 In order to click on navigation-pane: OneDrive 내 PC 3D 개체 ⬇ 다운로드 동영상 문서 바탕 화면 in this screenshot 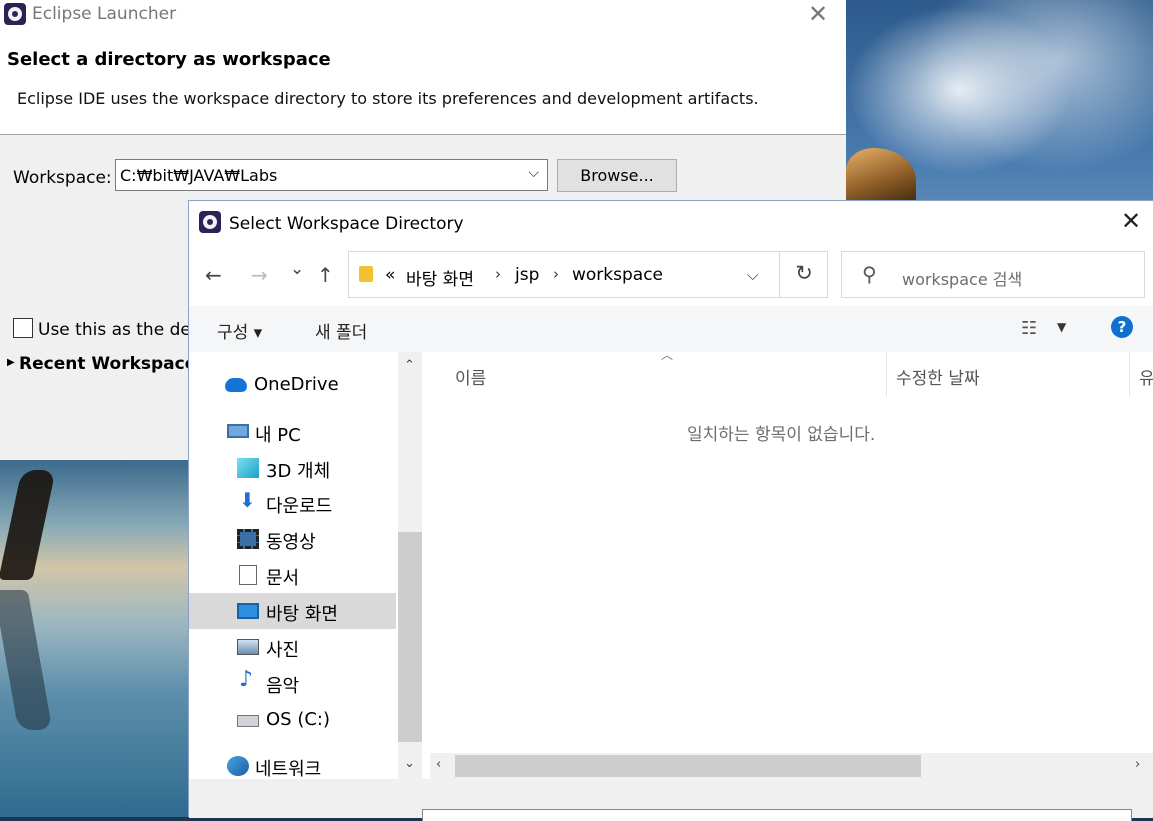, I will do `click(306, 566)`.